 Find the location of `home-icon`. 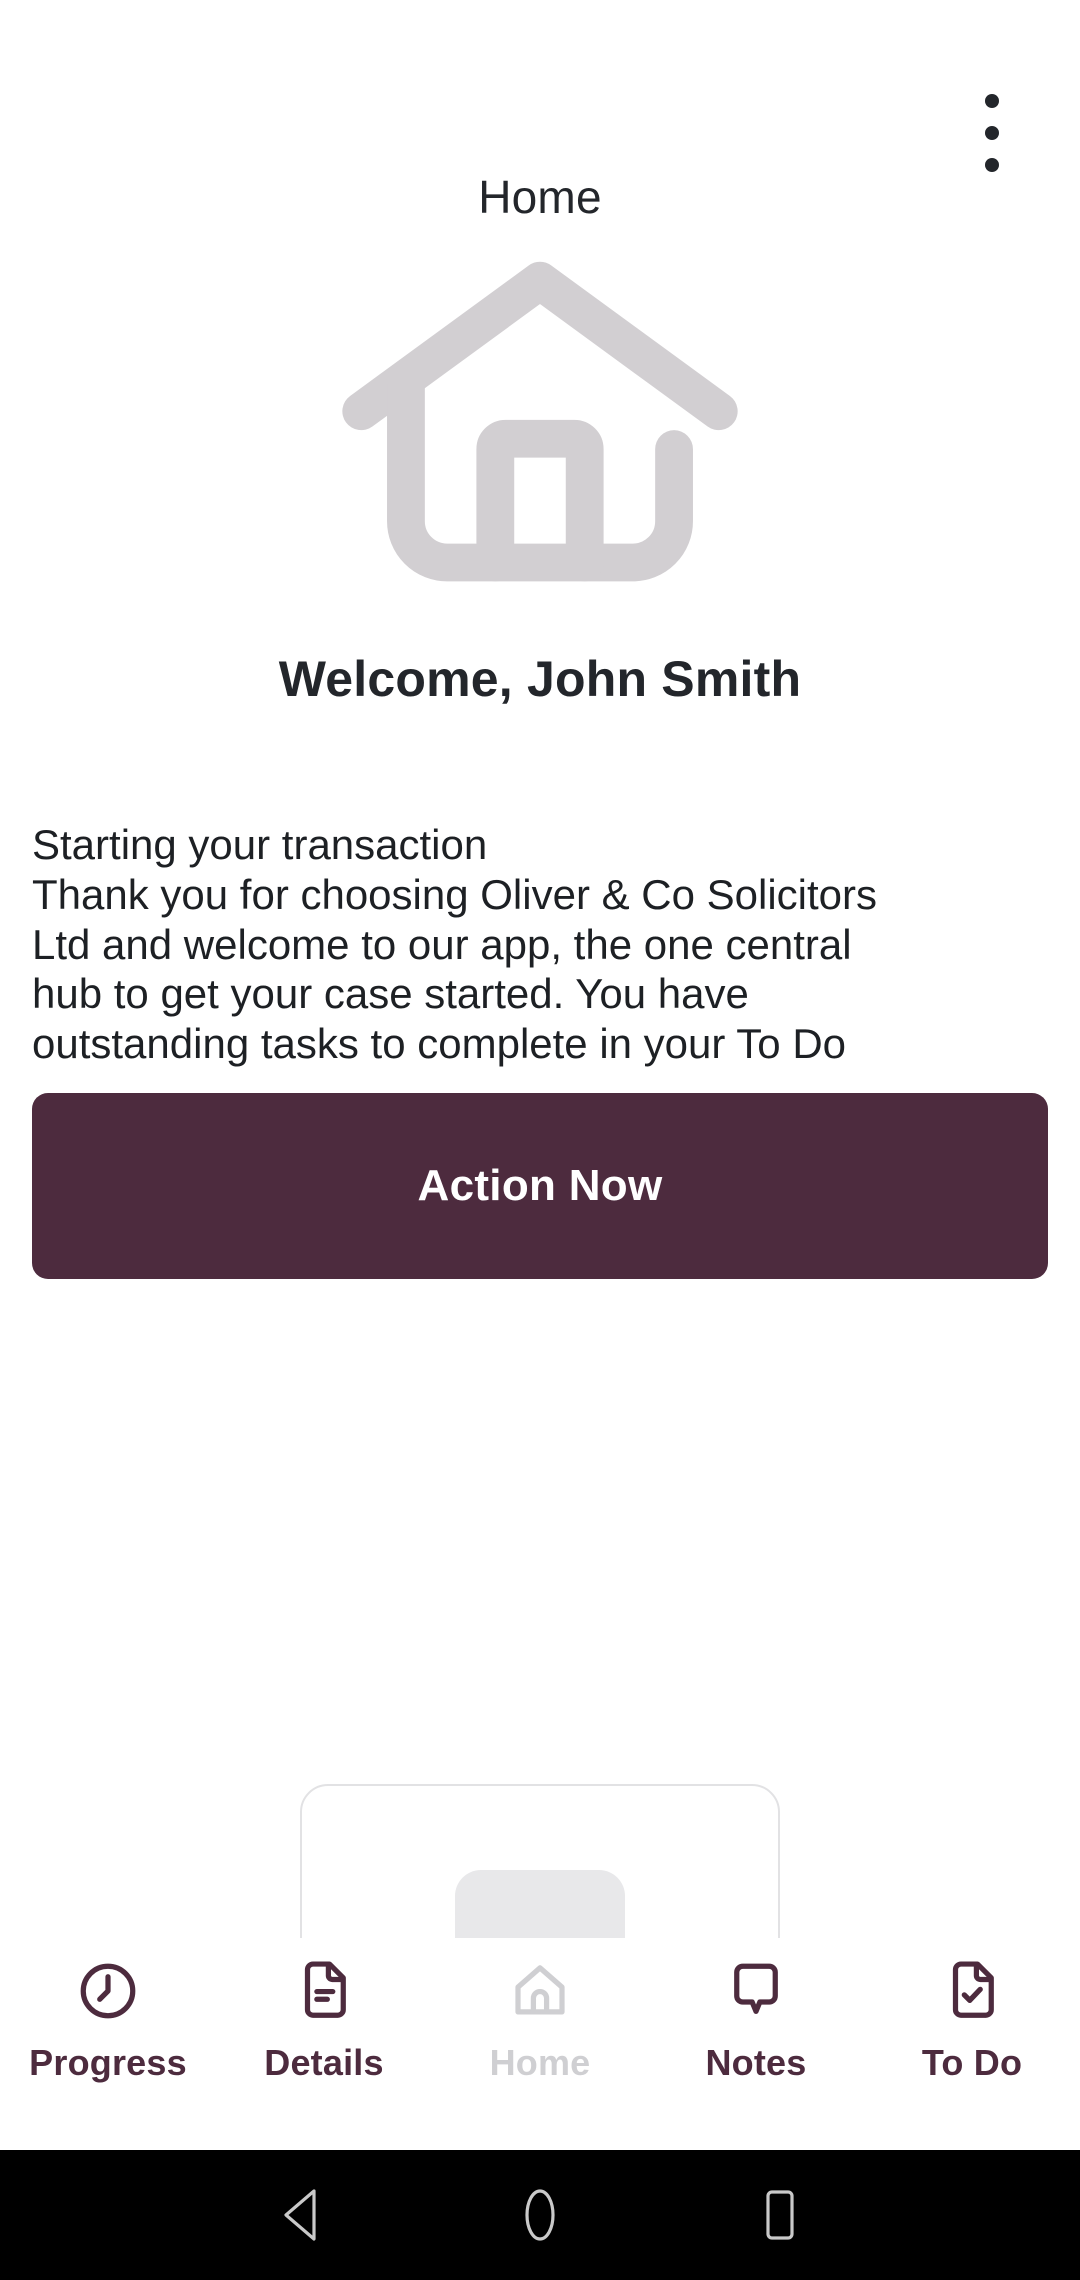

home-icon is located at coordinates (540, 1991).